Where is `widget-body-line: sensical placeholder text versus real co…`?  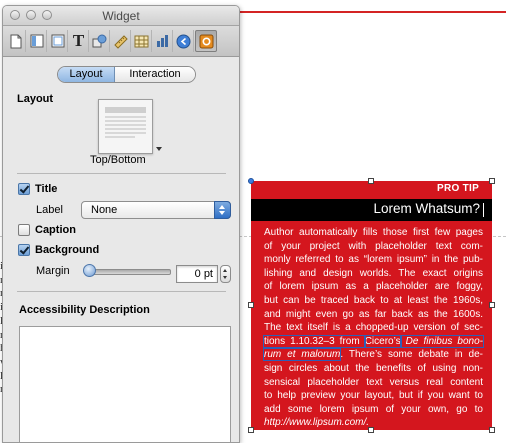
widget-body-line: sensical placeholder text versus real co… is located at coordinates (373, 382).